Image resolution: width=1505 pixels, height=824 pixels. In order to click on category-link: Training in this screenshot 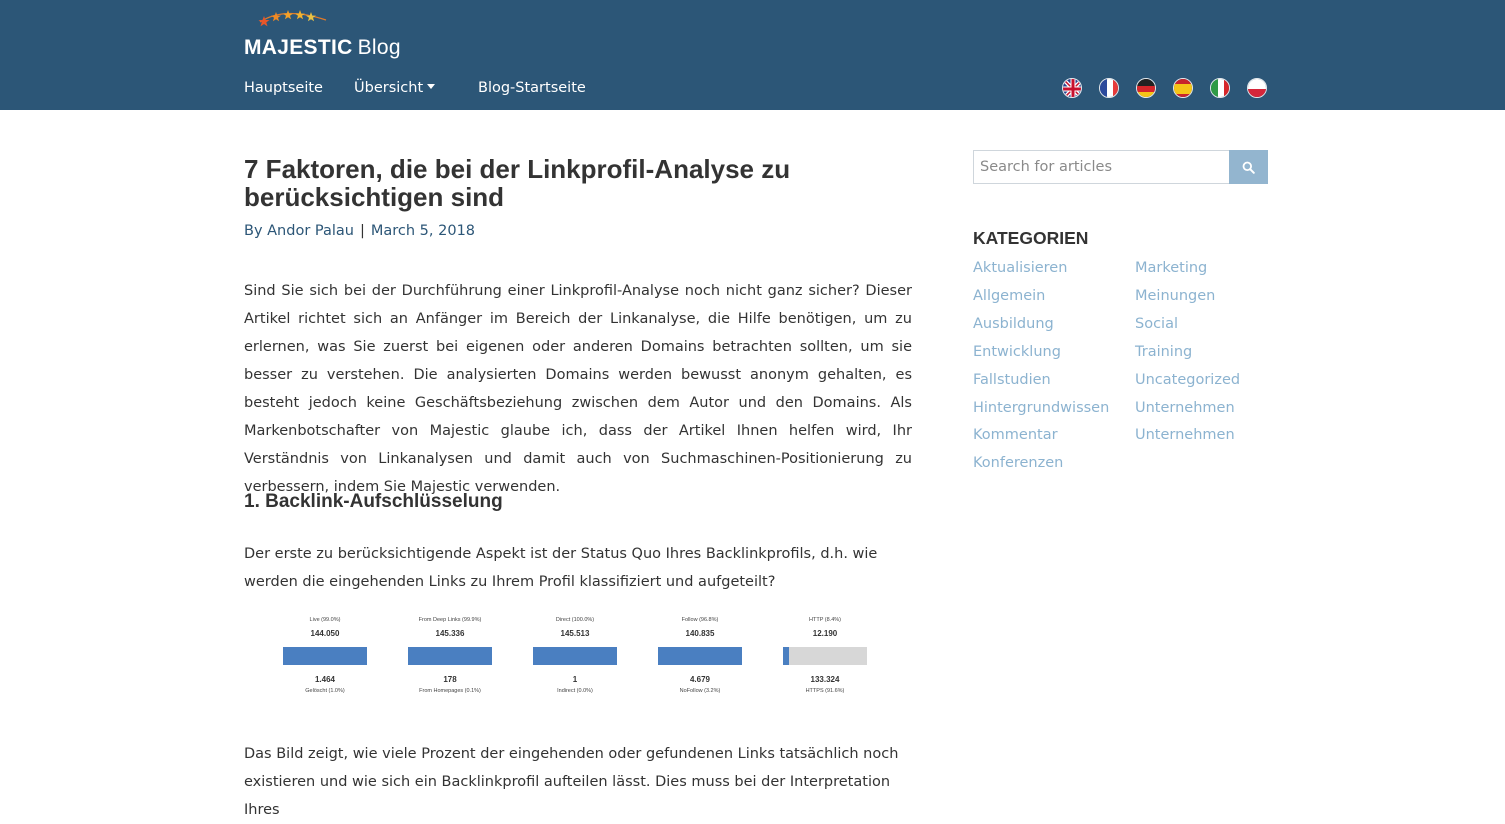, I will do `click(1163, 352)`.